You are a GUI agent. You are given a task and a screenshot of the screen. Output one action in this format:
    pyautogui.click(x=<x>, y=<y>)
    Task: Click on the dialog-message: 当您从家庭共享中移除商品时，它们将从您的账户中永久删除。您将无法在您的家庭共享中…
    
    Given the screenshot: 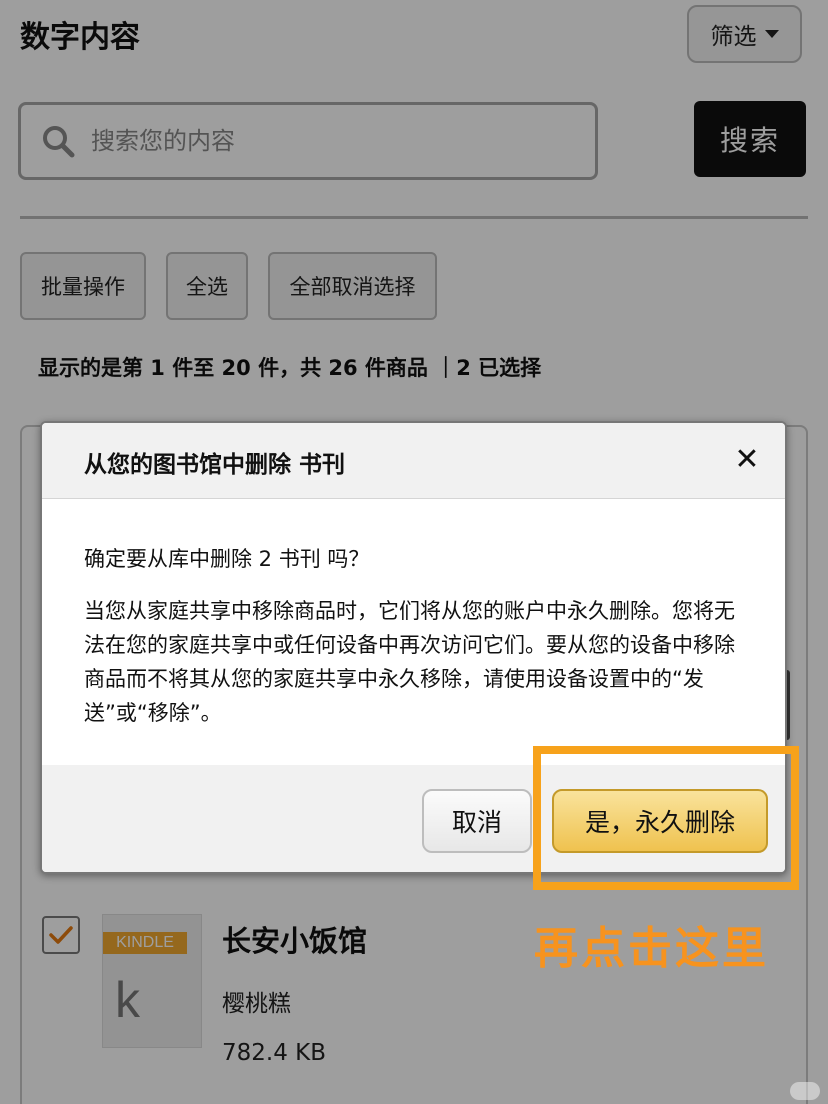 What is the action you would take?
    pyautogui.click(x=409, y=662)
    